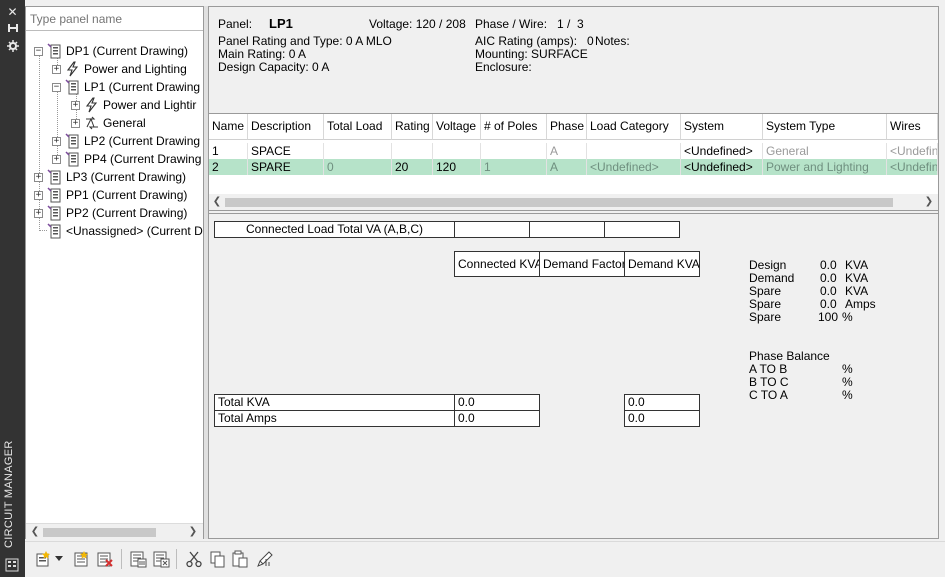  I want to click on panel-name: LP1, so click(281, 23).